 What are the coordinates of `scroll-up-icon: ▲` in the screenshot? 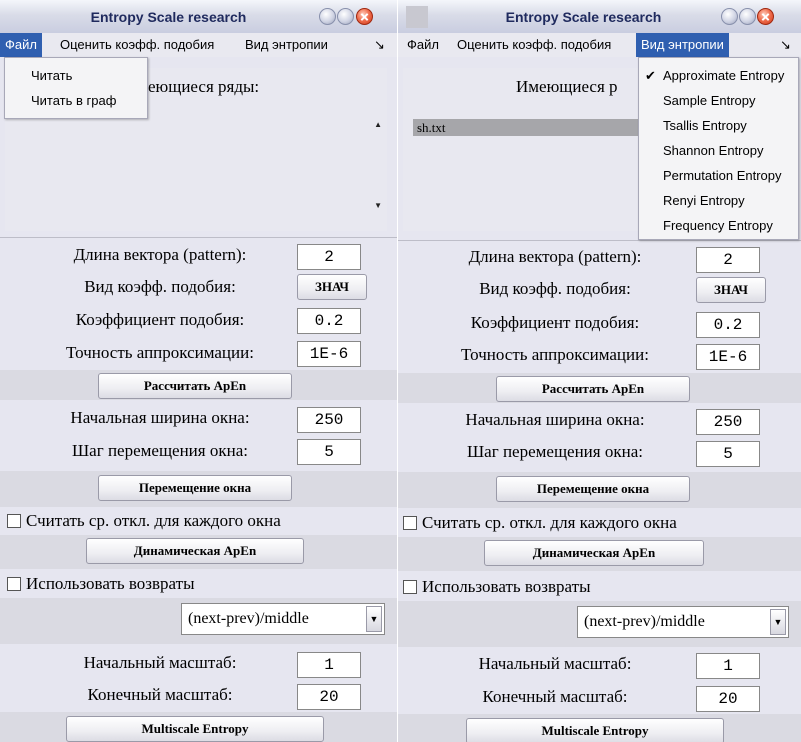 It's located at (378, 124).